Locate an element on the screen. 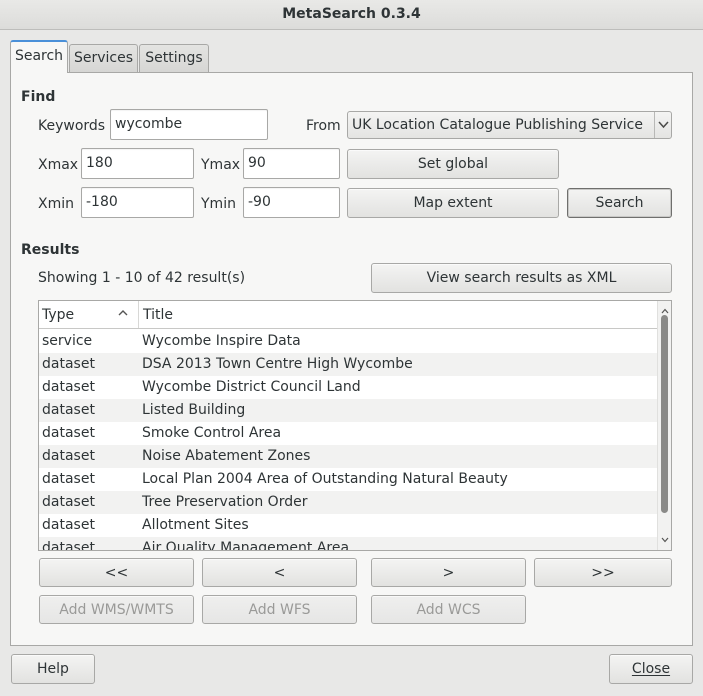 The width and height of the screenshot is (703, 696). first-page-button: << is located at coordinates (116, 572).